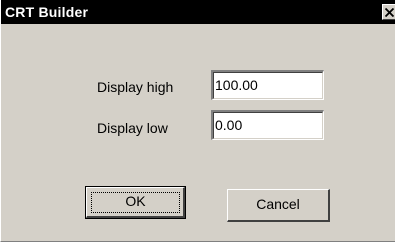  I want to click on display-low-field: 0.00, so click(267, 125).